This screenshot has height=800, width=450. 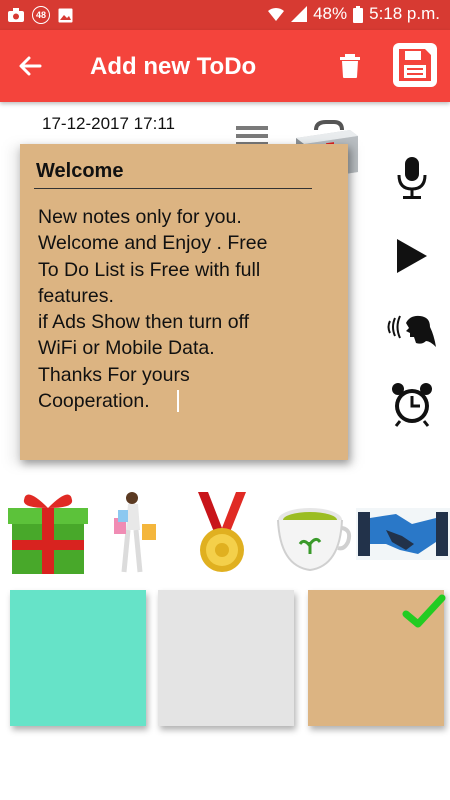 I want to click on medal-icon, so click(x=222, y=532).